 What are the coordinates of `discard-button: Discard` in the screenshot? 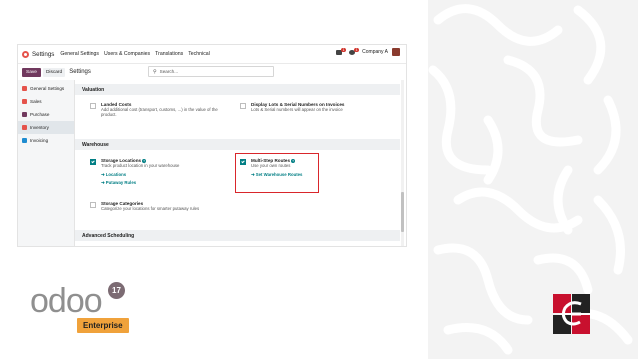 It's located at (54, 72).